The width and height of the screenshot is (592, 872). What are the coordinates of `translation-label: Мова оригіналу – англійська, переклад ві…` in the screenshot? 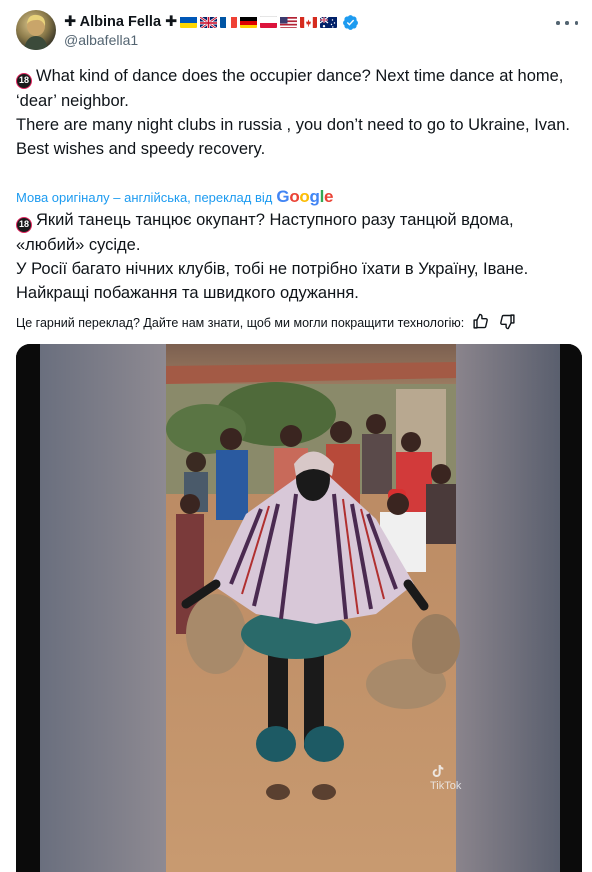 It's located at (144, 197).